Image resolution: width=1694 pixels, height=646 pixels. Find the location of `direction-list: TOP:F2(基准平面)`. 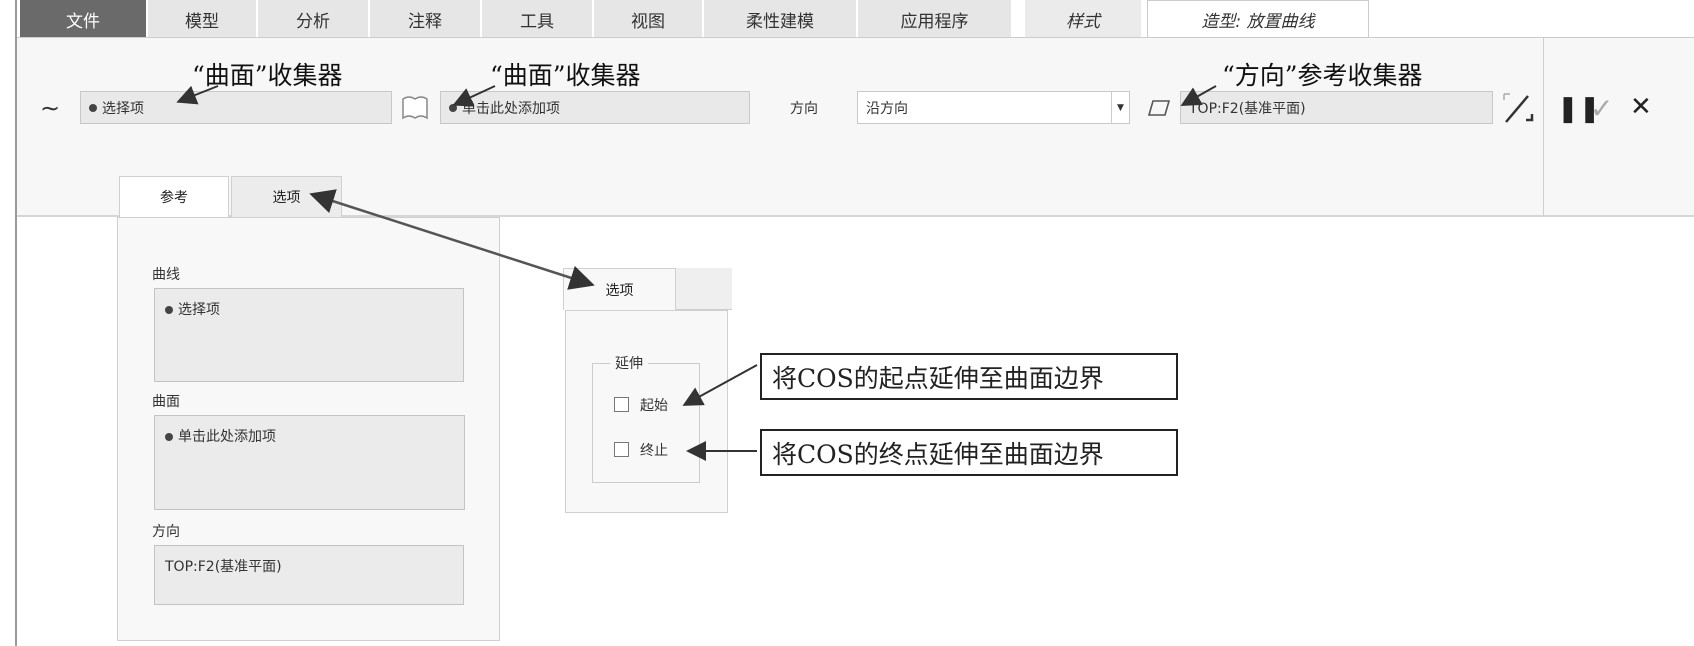

direction-list: TOP:F2(基准平面) is located at coordinates (309, 575).